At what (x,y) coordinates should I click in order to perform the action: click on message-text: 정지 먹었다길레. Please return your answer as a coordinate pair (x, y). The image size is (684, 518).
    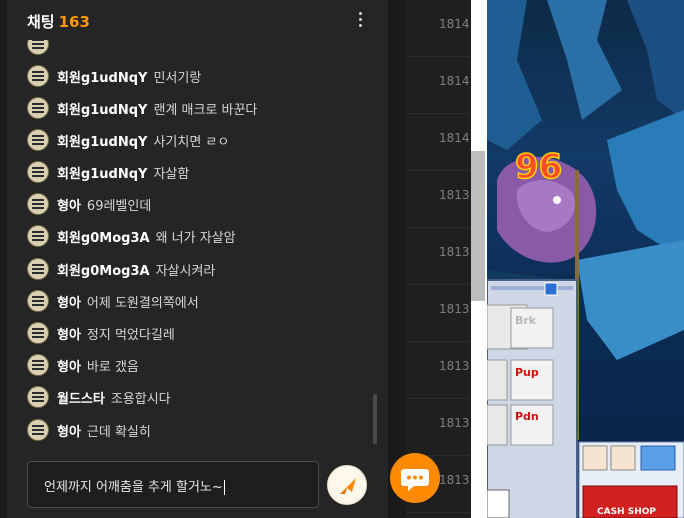
    Looking at the image, I should click on (130, 335).